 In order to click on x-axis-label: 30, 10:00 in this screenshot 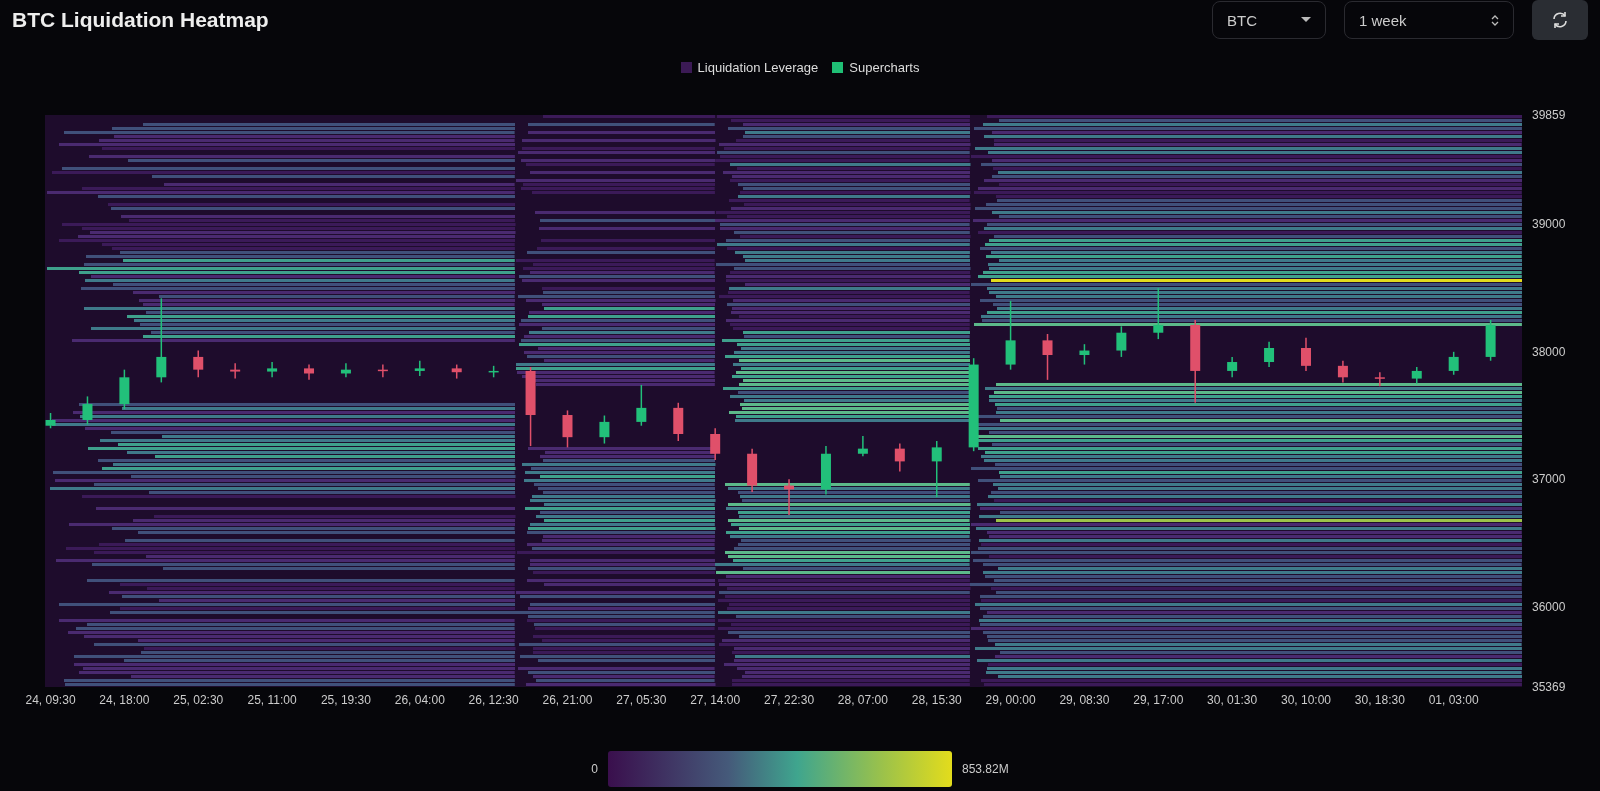, I will do `click(1305, 700)`.